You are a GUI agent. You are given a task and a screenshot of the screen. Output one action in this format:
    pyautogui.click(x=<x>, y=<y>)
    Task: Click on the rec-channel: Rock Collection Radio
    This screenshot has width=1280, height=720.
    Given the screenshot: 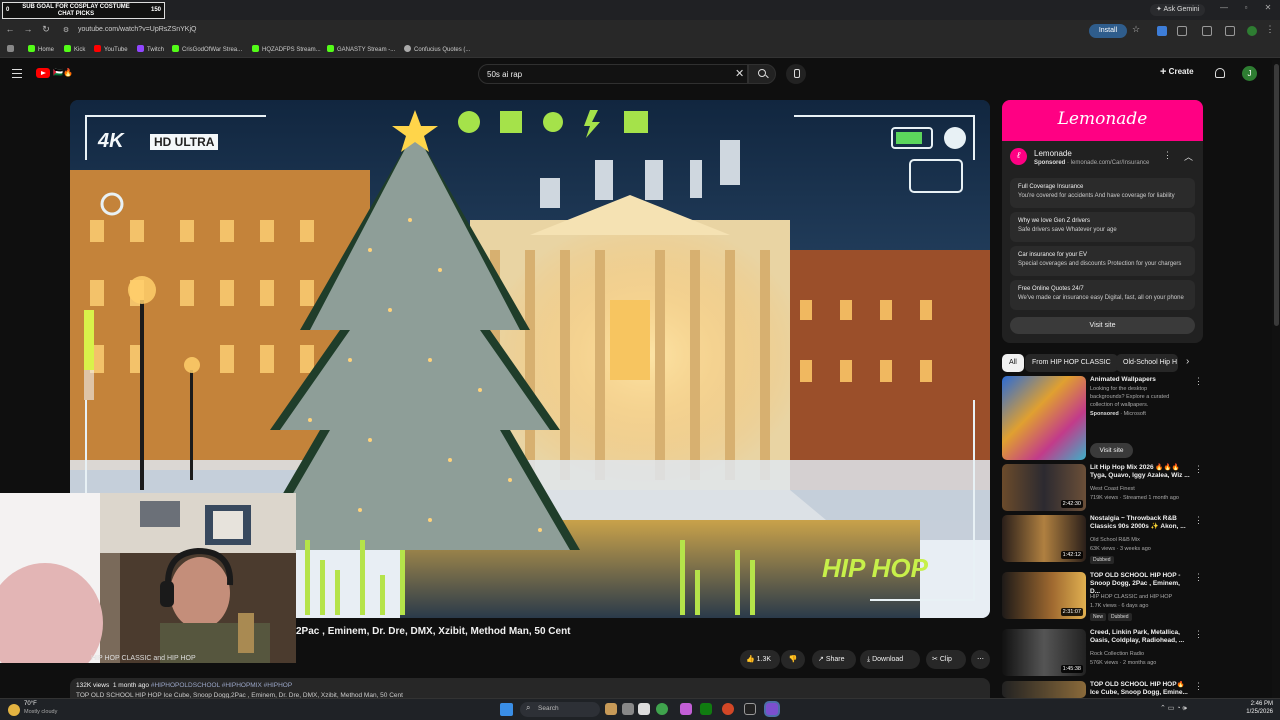 What is the action you would take?
    pyautogui.click(x=1117, y=654)
    